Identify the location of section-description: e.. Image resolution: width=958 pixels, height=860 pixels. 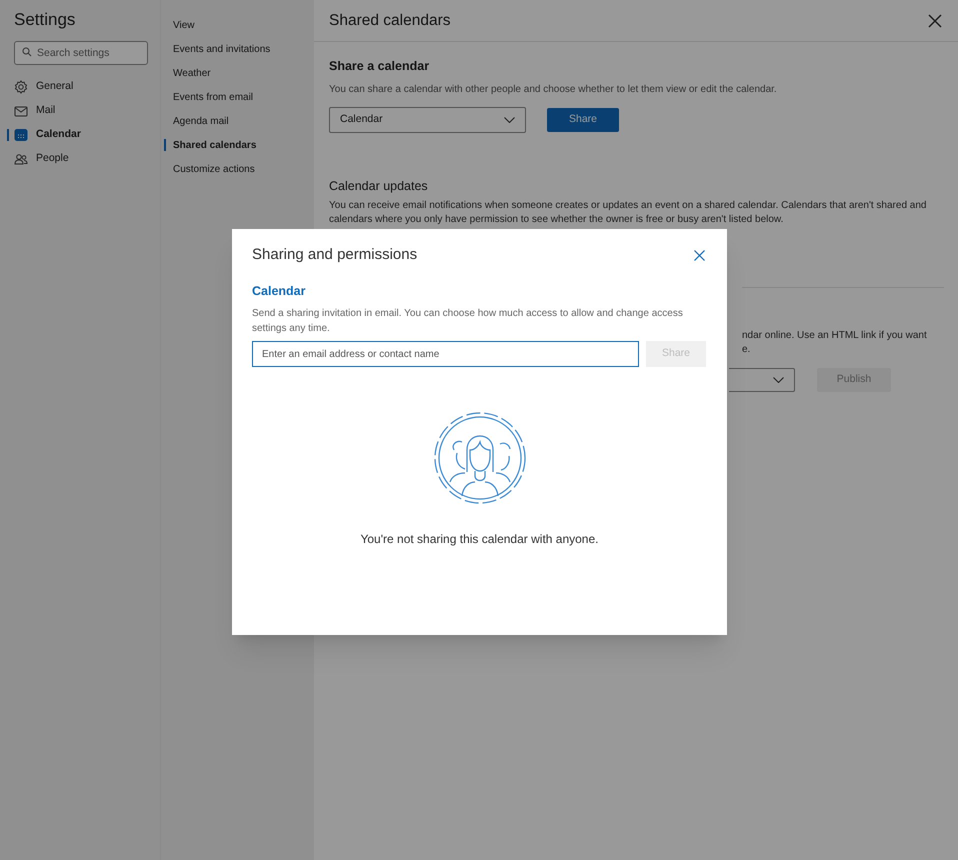
(747, 350).